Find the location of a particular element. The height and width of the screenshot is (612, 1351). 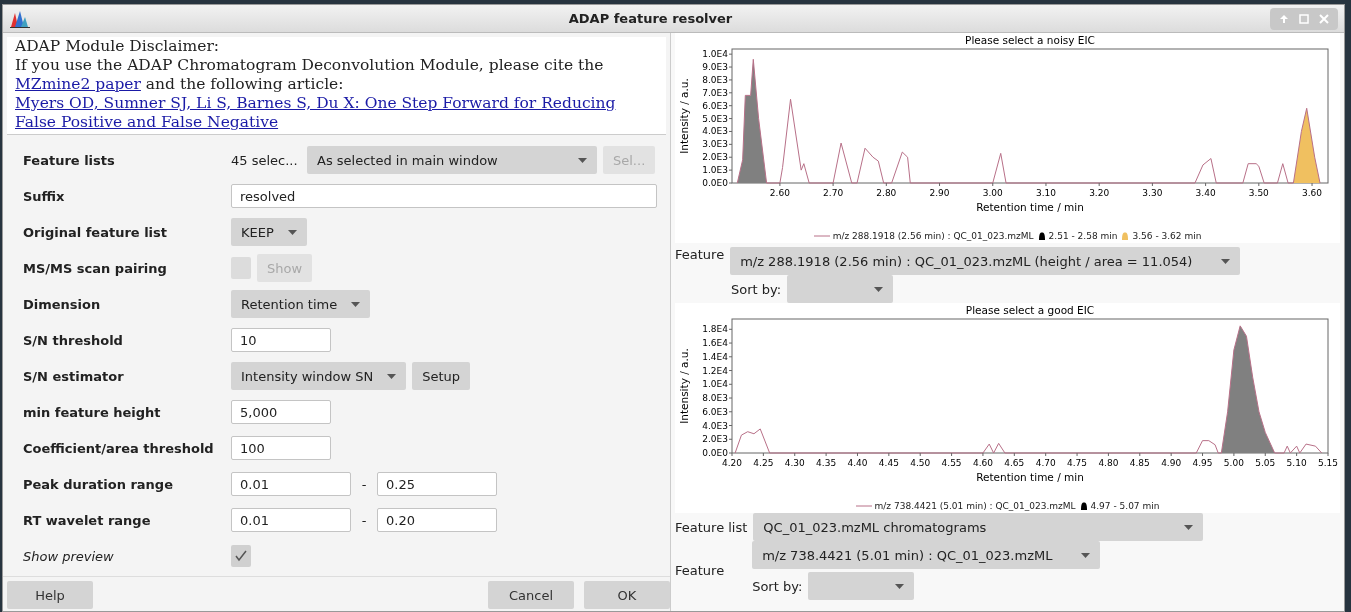

x-tick-label: 3.20 is located at coordinates (1098, 190).